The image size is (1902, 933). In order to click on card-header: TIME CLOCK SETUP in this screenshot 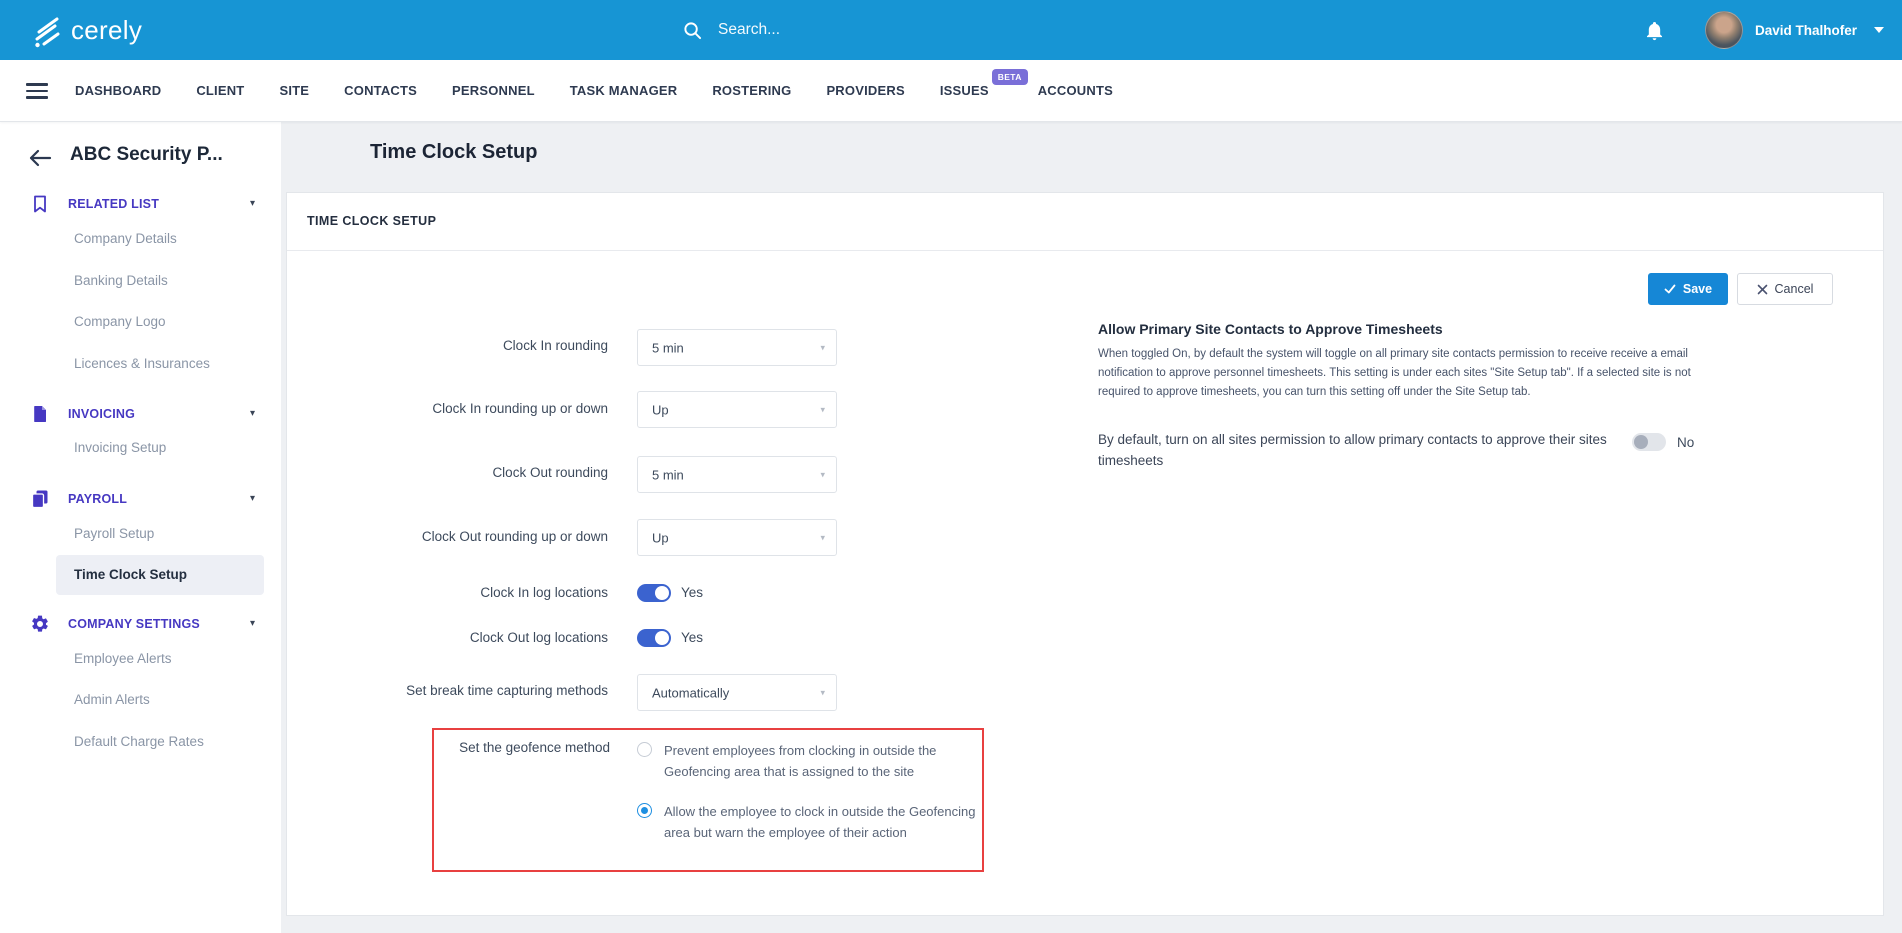, I will do `click(1085, 222)`.